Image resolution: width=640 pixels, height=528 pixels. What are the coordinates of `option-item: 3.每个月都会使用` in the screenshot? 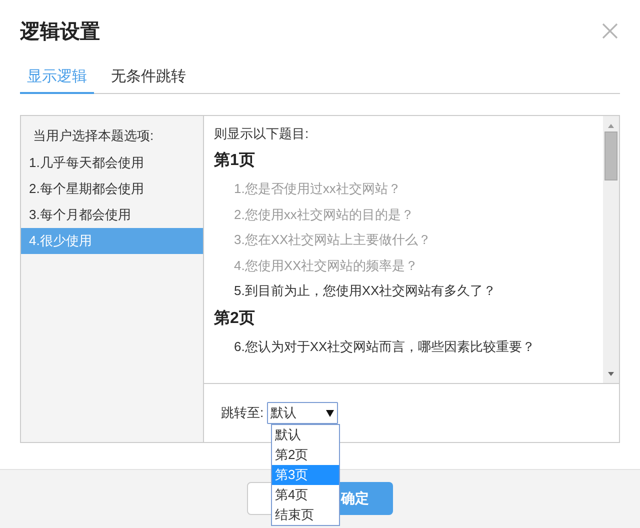 It's located at (112, 215).